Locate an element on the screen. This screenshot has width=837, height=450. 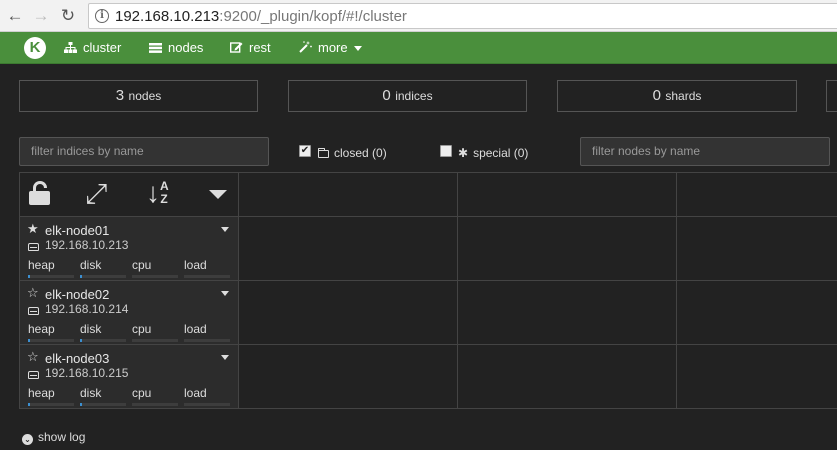
stat-indices-value: 0 is located at coordinates (386, 95).